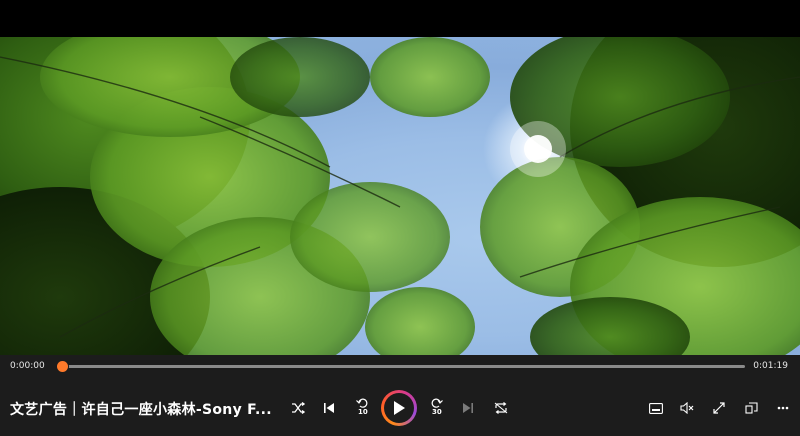 The image size is (800, 436). What do you see at coordinates (437, 403) in the screenshot?
I see `skip-forward-icon` at bounding box center [437, 403].